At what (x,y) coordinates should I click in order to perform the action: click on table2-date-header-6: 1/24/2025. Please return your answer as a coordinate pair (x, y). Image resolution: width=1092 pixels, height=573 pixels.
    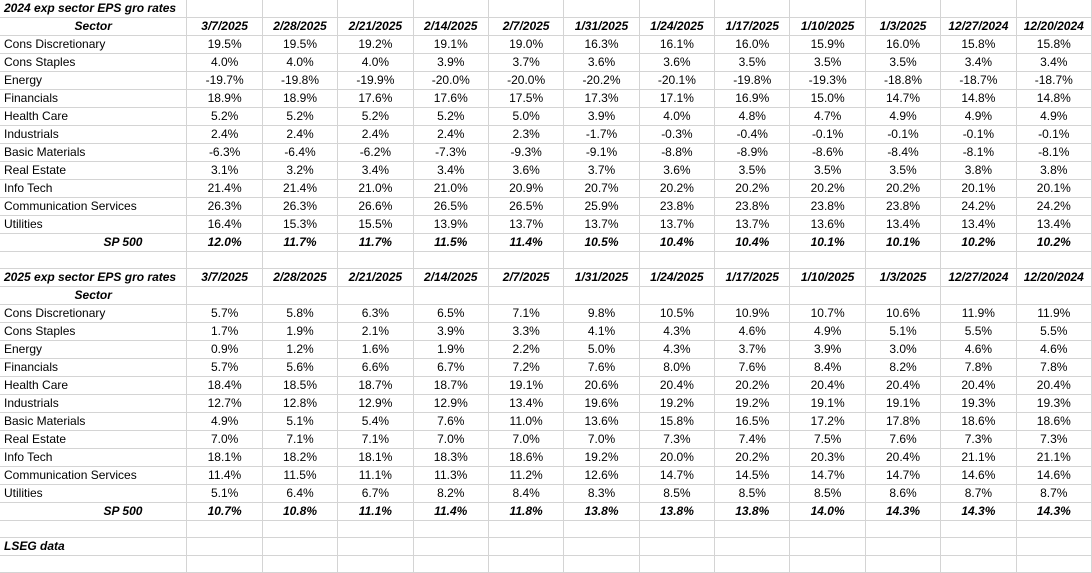
    Looking at the image, I should click on (677, 277).